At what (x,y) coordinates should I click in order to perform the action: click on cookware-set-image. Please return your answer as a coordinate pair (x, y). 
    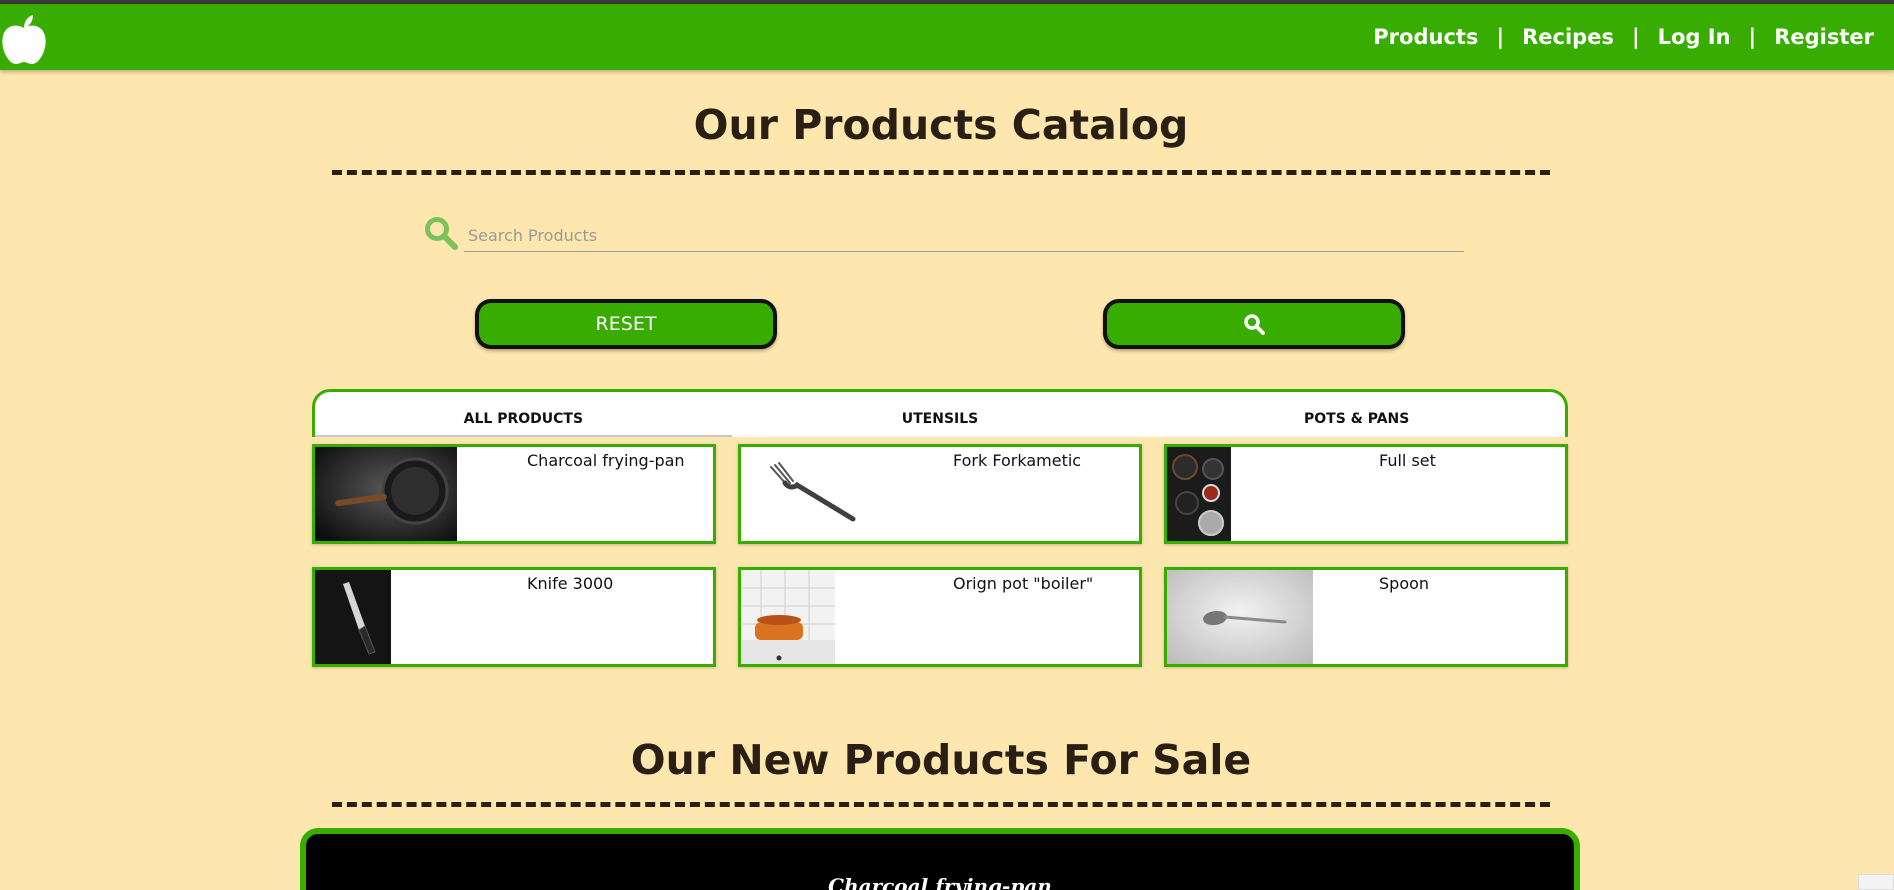
    Looking at the image, I should click on (1199, 494).